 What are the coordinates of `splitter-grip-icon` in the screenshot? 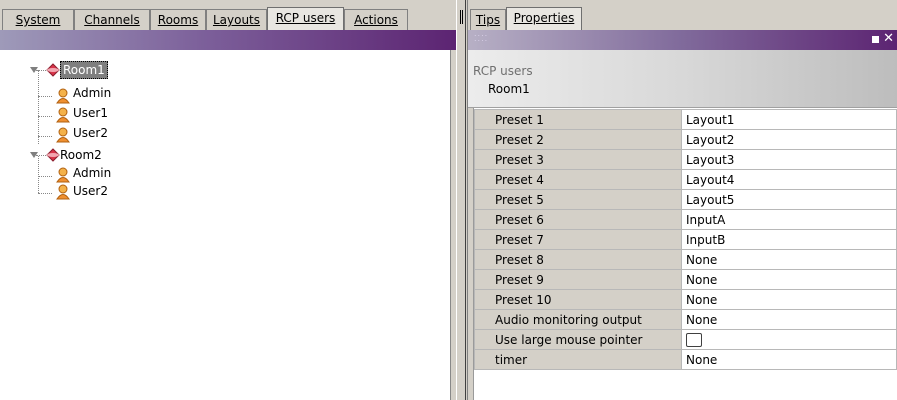 It's located at (461, 17).